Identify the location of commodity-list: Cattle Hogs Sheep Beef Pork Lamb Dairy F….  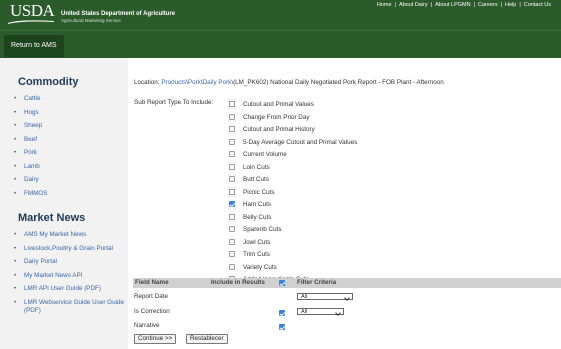
(68, 149).